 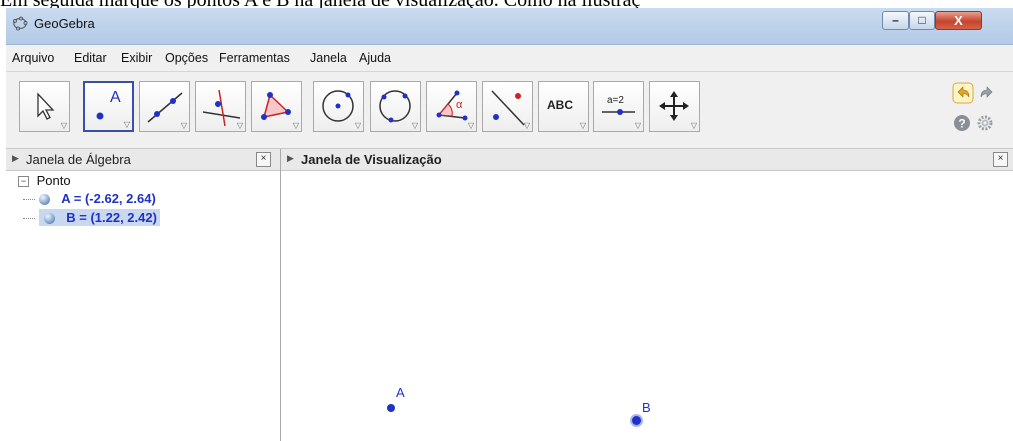 I want to click on menu-arquivo: Arquivo, so click(x=33, y=58).